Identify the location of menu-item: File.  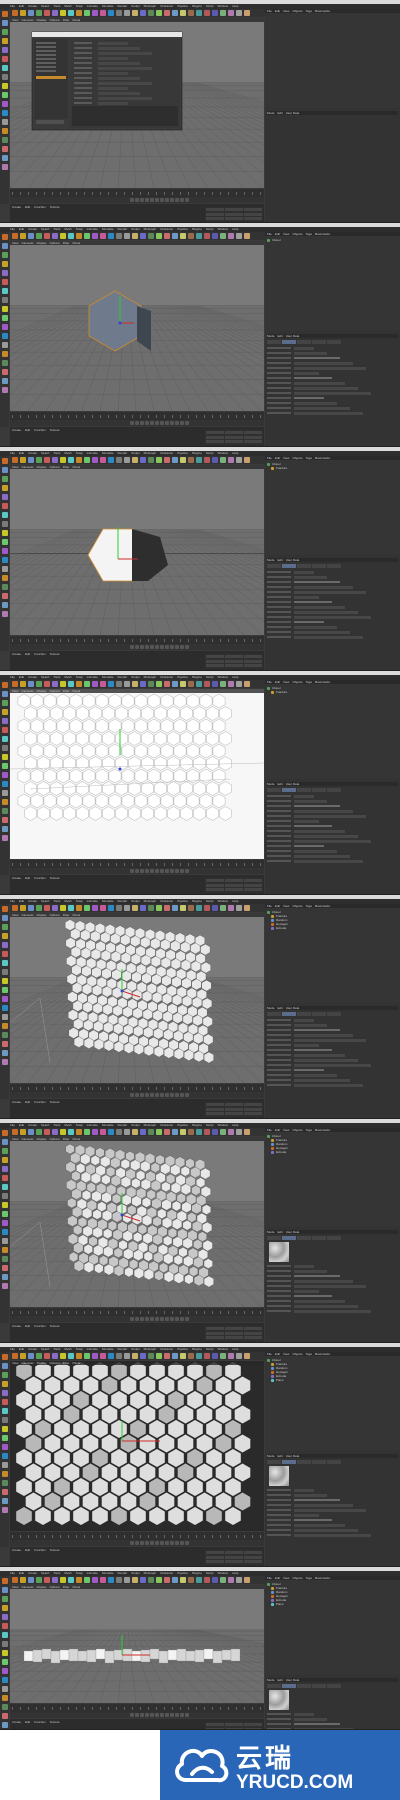
(12, 1125).